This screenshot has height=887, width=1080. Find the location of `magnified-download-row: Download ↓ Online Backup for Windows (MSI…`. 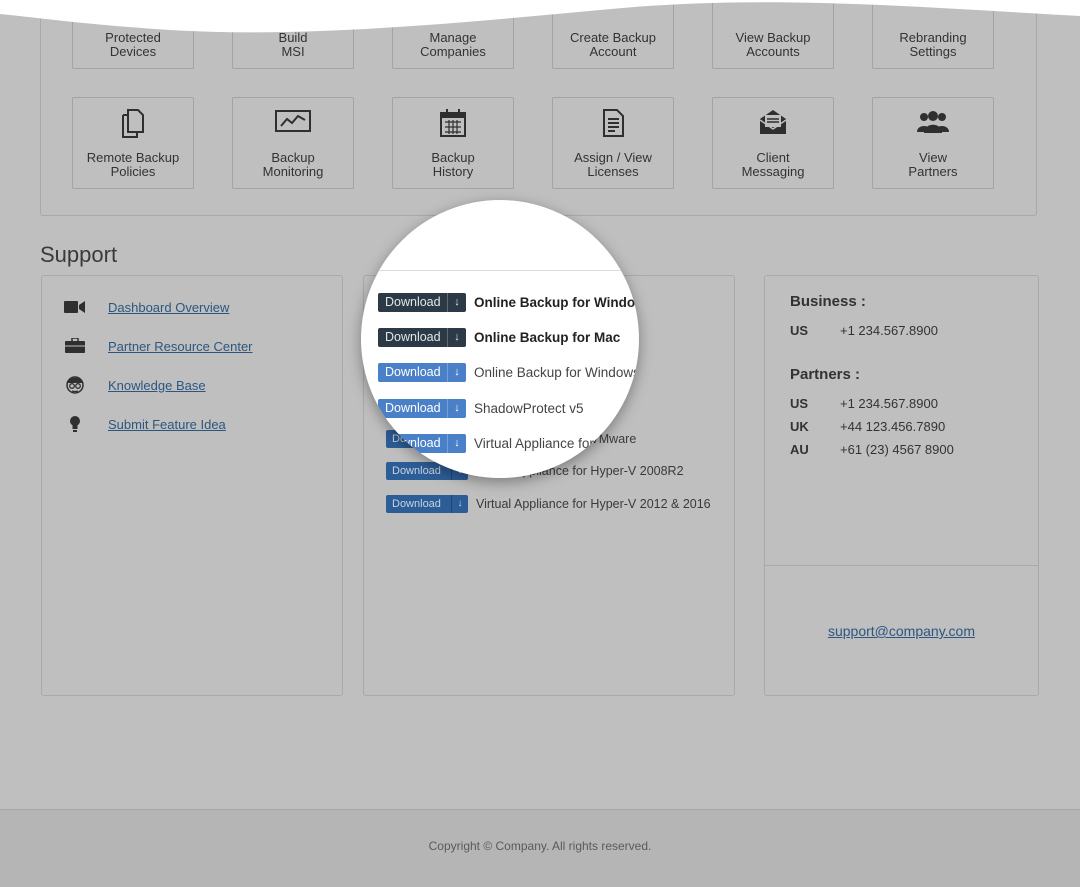

magnified-download-row: Download ↓ Online Backup for Windows (MSI… is located at coordinates (508, 372).